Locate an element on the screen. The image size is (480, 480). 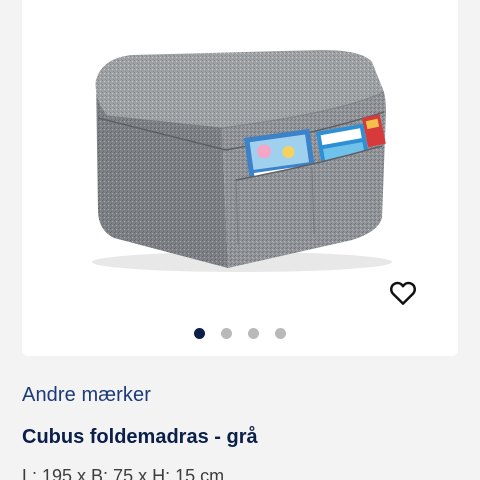
product-dimensions: L: 195 x B: 75 x H: 15 cm is located at coordinates (123, 473).